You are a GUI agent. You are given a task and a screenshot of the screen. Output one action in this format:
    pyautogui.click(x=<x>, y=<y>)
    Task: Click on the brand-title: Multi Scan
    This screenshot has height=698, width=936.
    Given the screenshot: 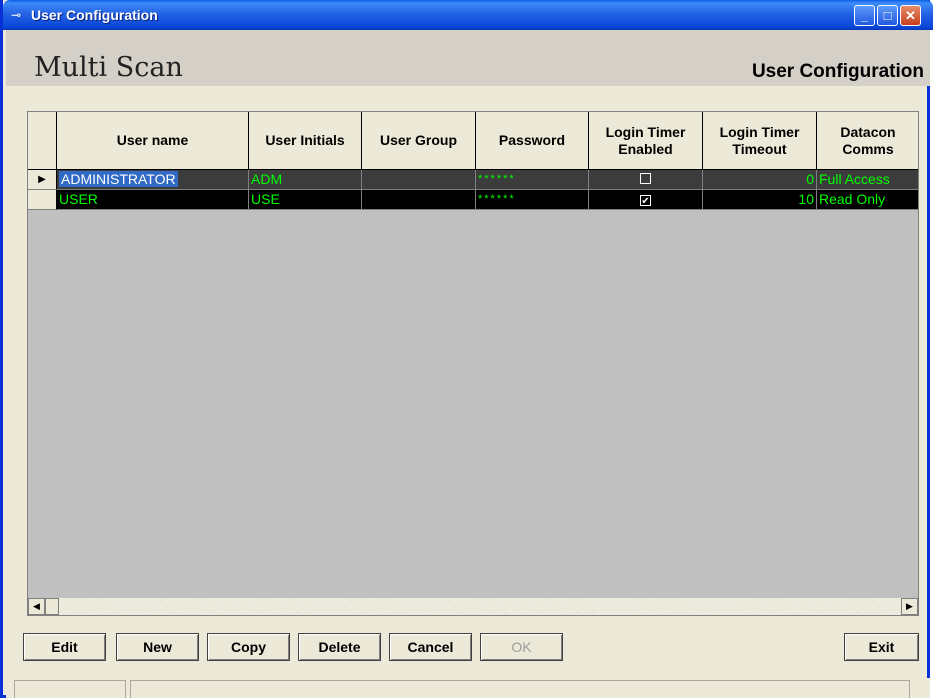 What is the action you would take?
    pyautogui.click(x=108, y=67)
    